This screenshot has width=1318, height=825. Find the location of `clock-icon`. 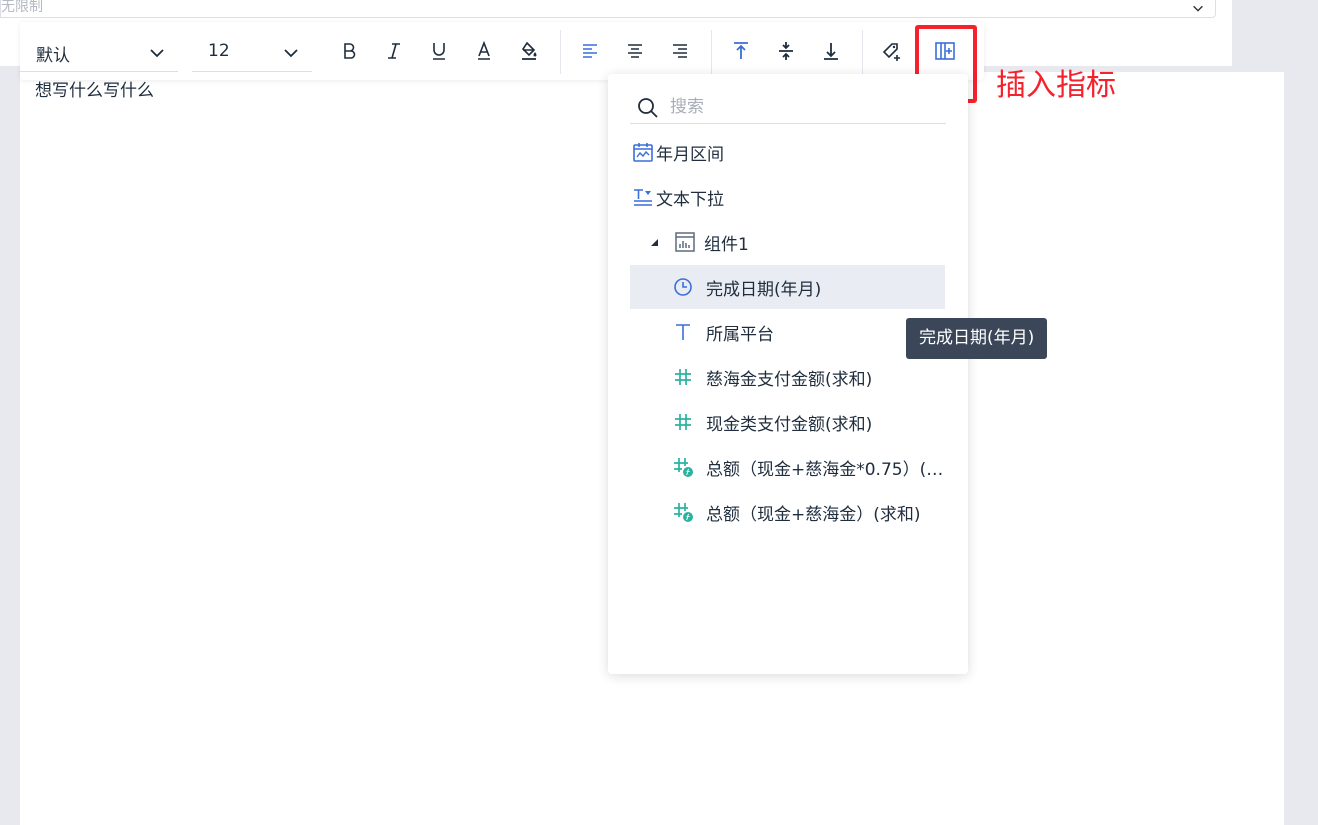

clock-icon is located at coordinates (683, 287).